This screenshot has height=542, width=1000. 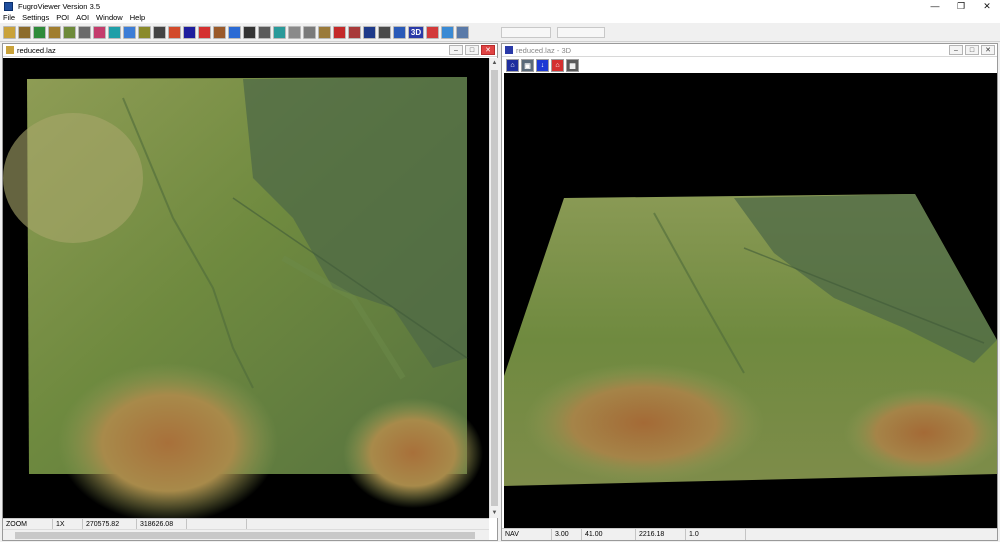 What do you see at coordinates (68, 524) in the screenshot?
I see `status-zoom: 1X` at bounding box center [68, 524].